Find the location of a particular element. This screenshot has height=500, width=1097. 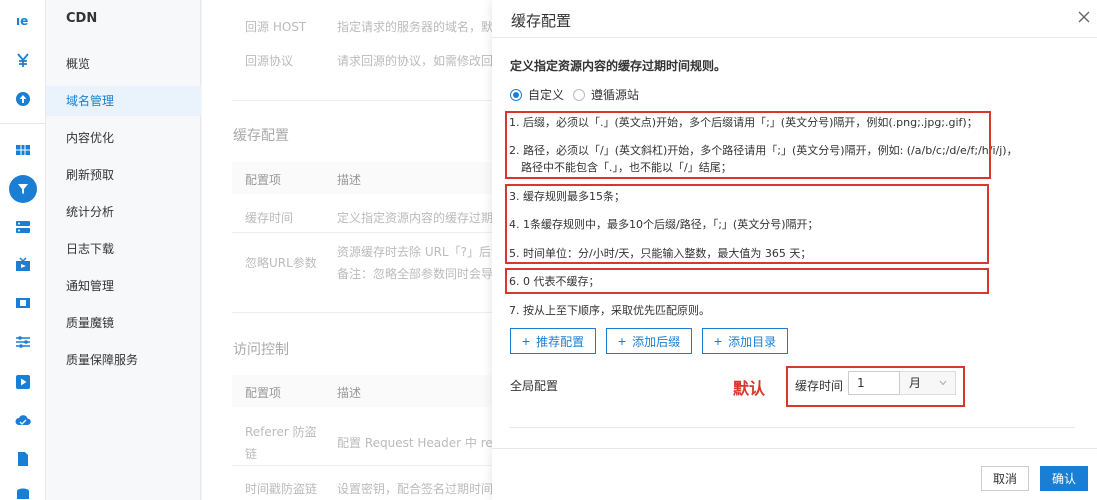

close-icon is located at coordinates (1084, 17).